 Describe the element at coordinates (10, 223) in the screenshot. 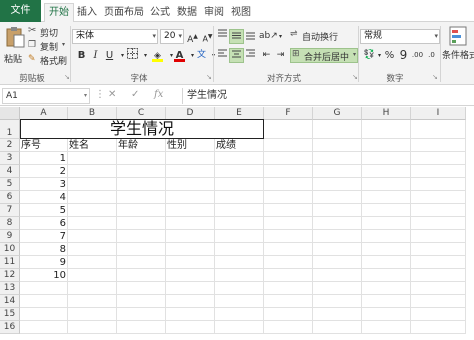

I see `row-header-8: 8` at that location.